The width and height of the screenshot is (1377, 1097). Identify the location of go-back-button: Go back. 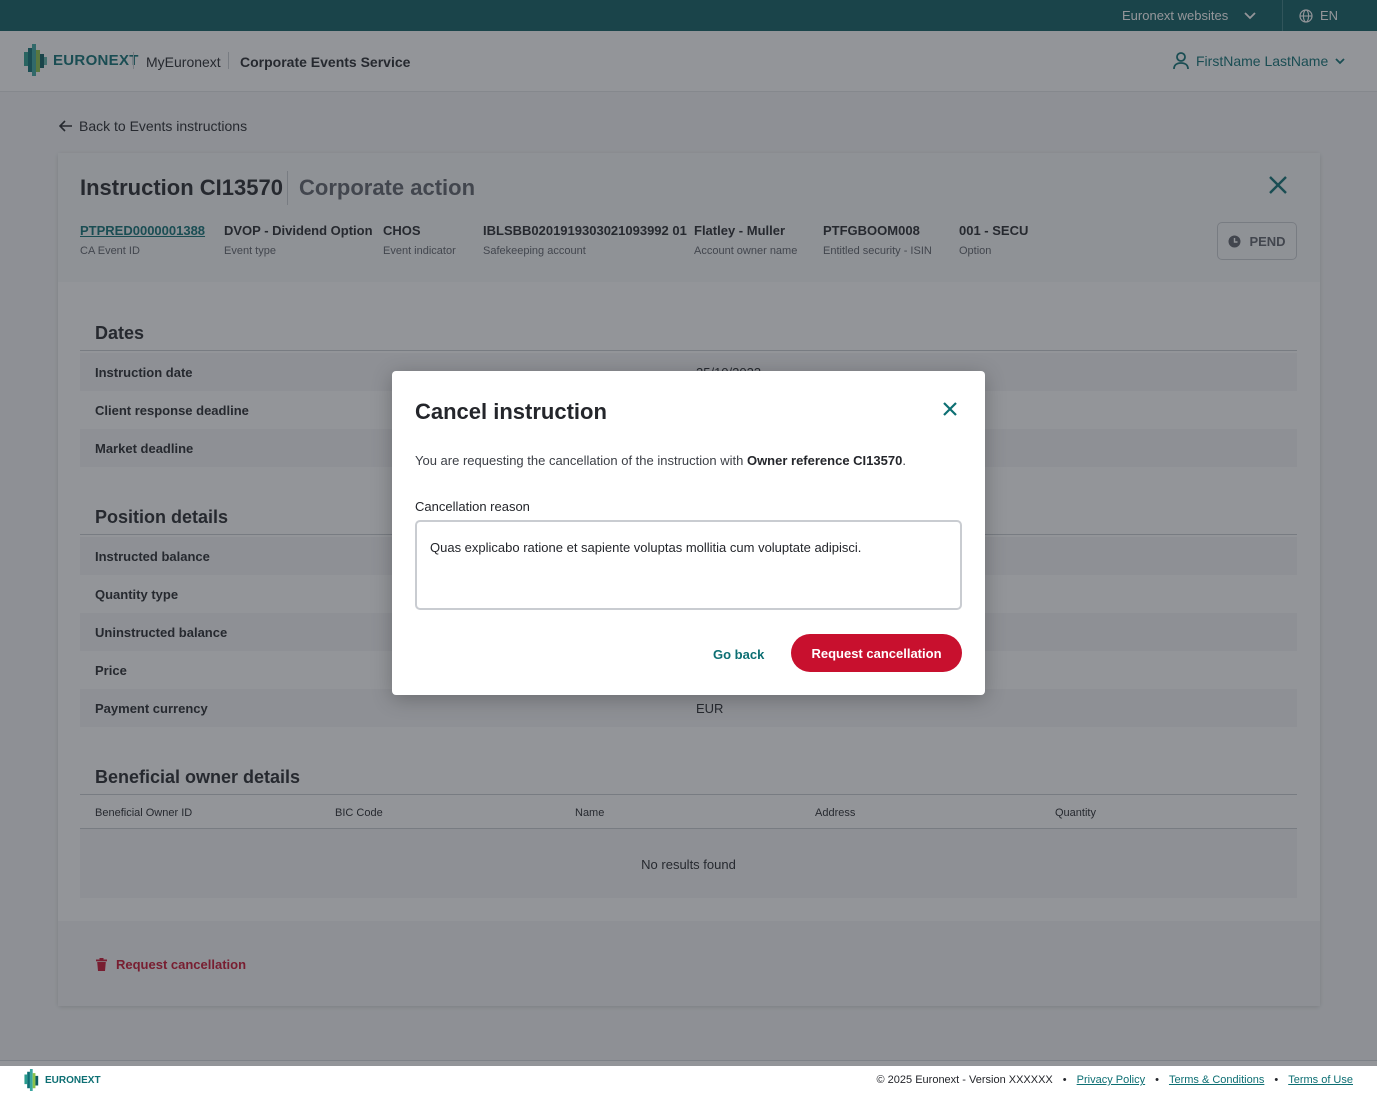
(738, 654).